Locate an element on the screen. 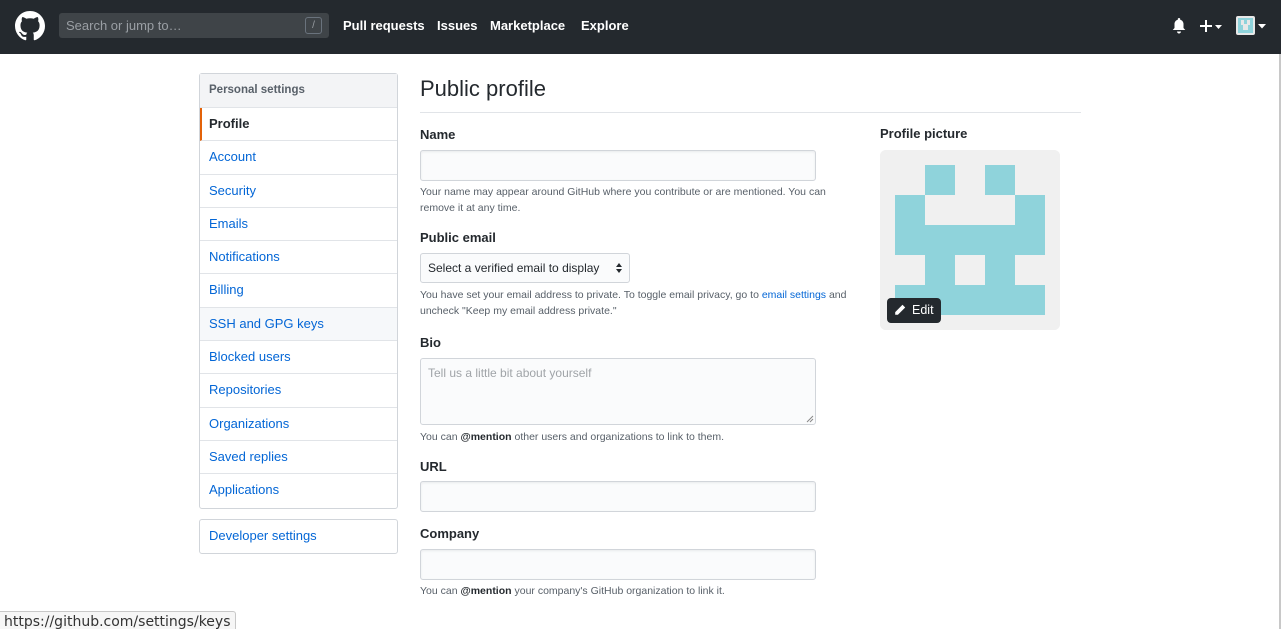 This screenshot has width=1281, height=629. developer-settings-menu: Developer settings is located at coordinates (298, 536).